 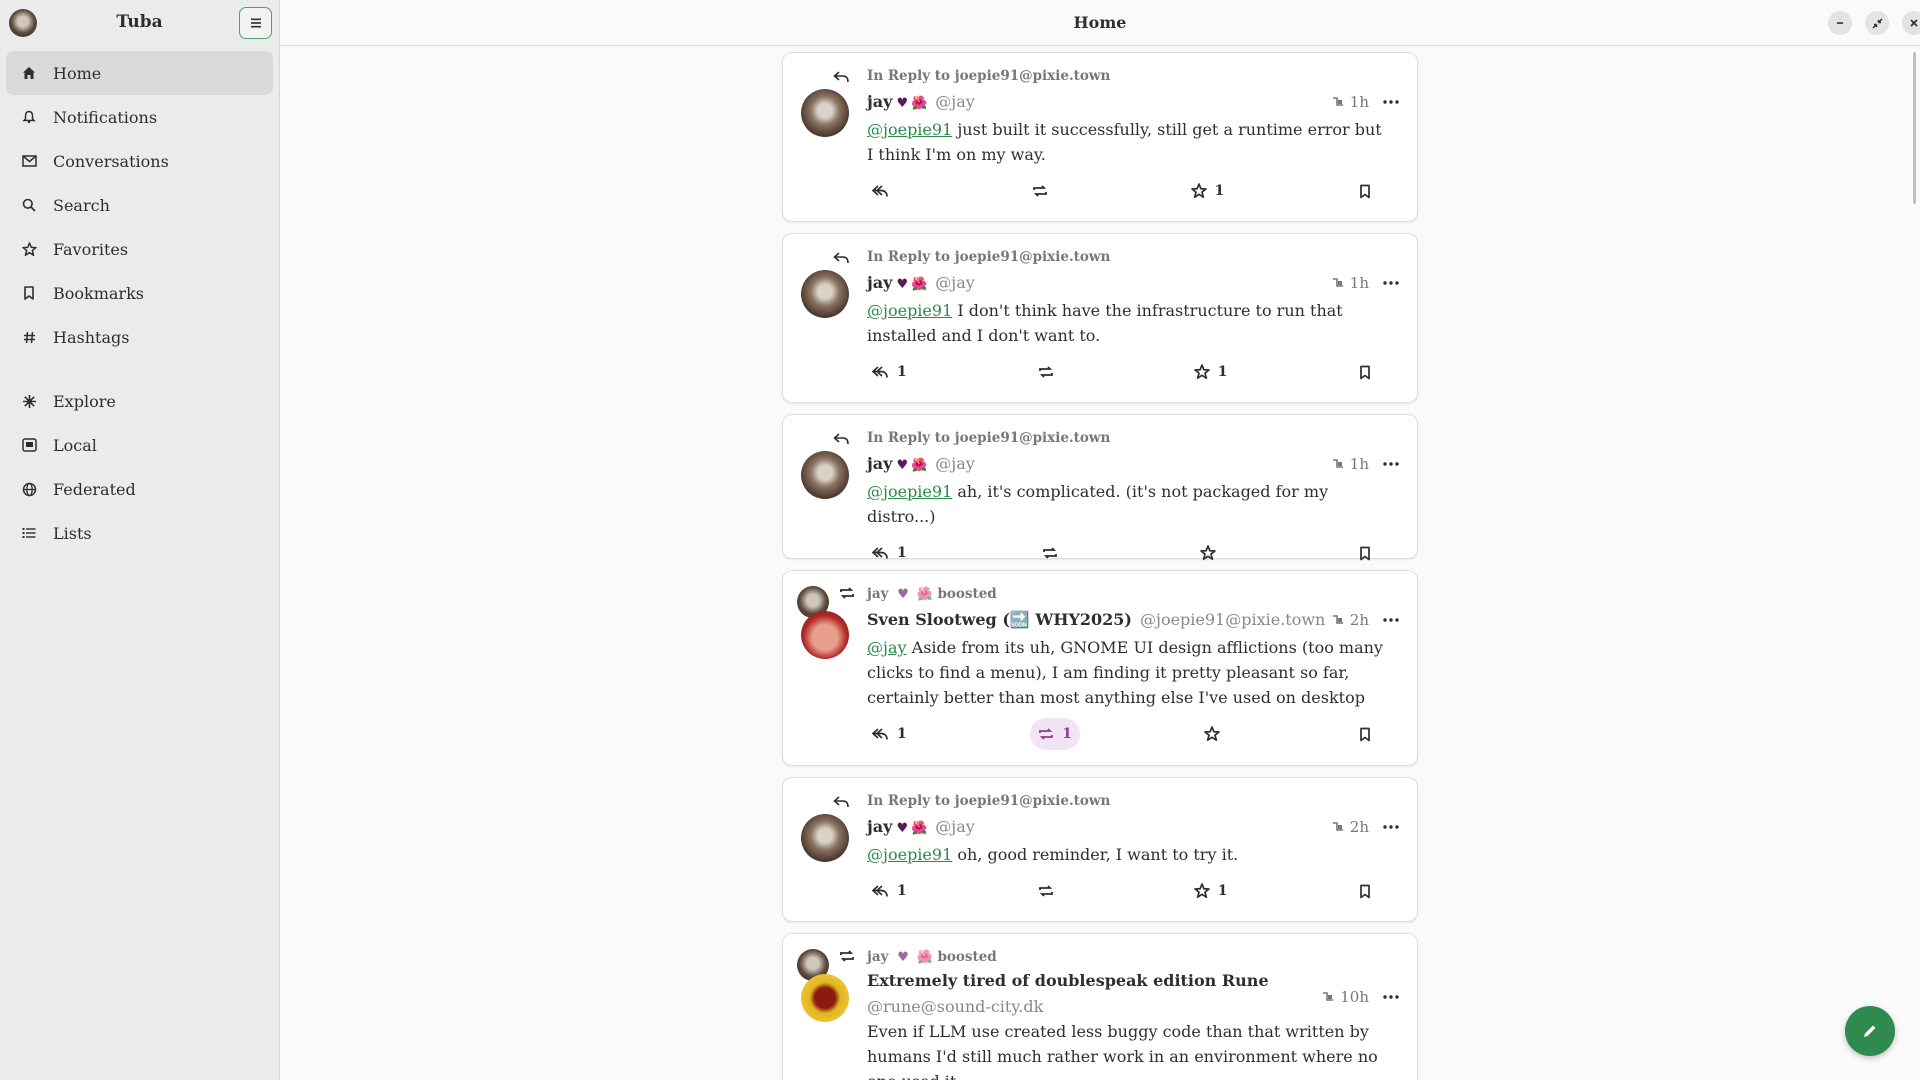 I want to click on sidebar-item-favorites: Favorites, so click(x=139, y=249).